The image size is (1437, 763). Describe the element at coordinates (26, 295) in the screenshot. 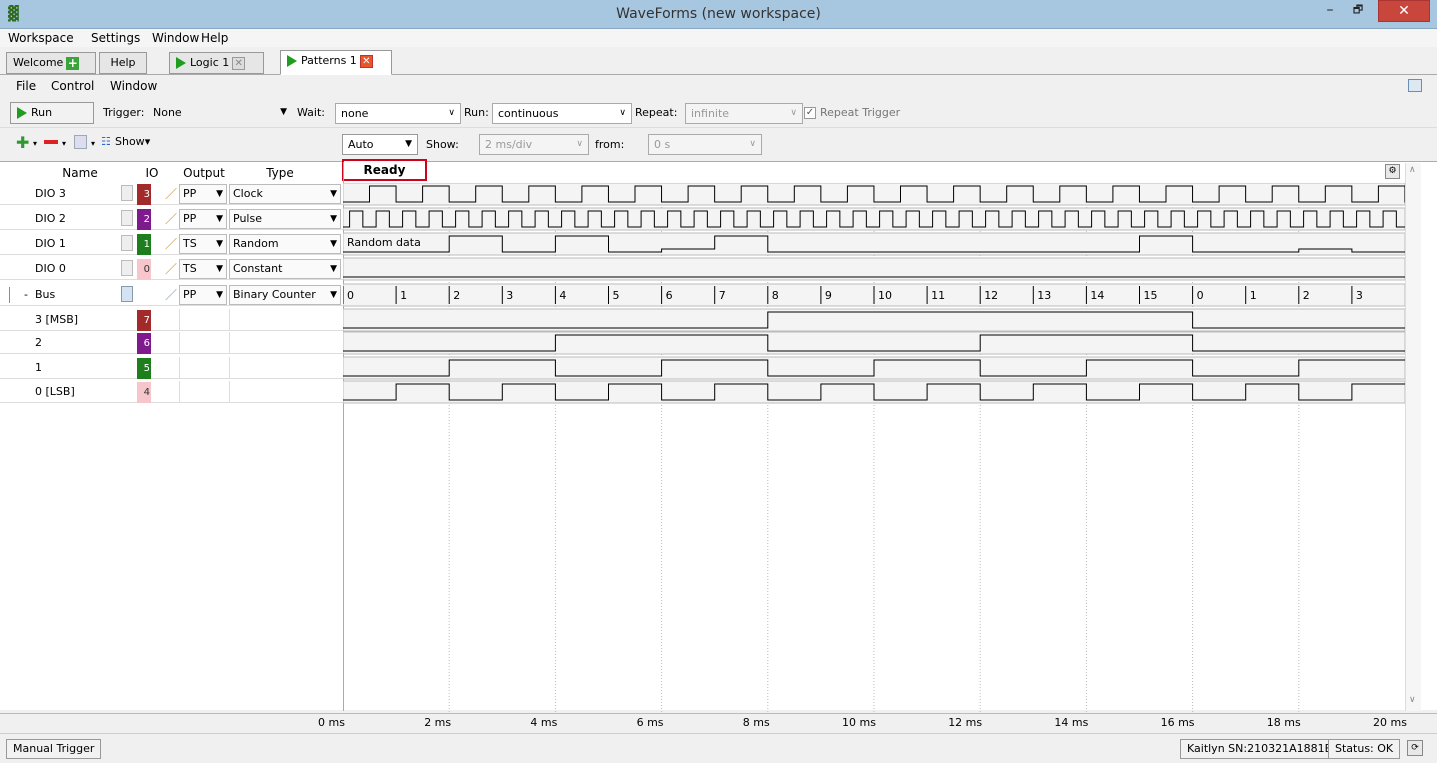

I see `bus-collapse-toggle: -` at that location.